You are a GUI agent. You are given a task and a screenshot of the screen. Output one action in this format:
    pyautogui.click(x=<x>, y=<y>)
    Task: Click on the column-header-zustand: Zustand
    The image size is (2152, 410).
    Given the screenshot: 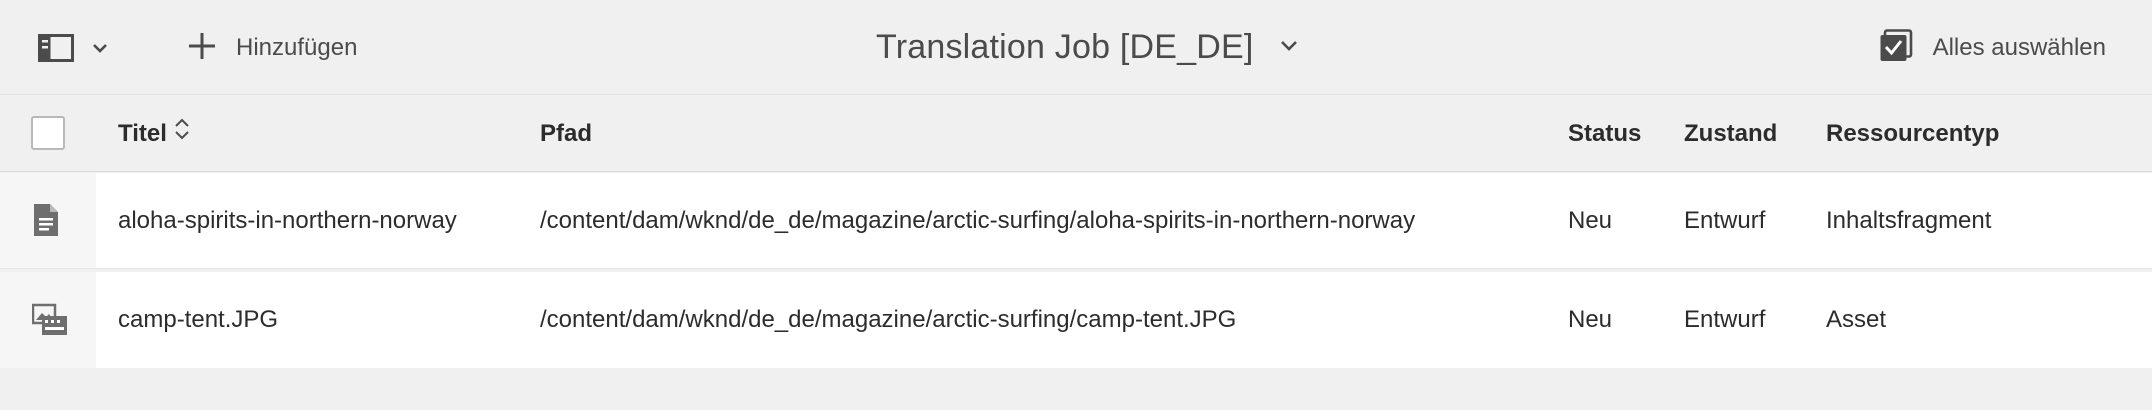 What is the action you would take?
    pyautogui.click(x=1731, y=133)
    